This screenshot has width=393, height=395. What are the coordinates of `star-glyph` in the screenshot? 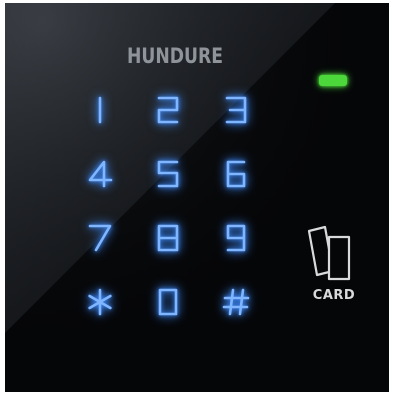 It's located at (100, 302).